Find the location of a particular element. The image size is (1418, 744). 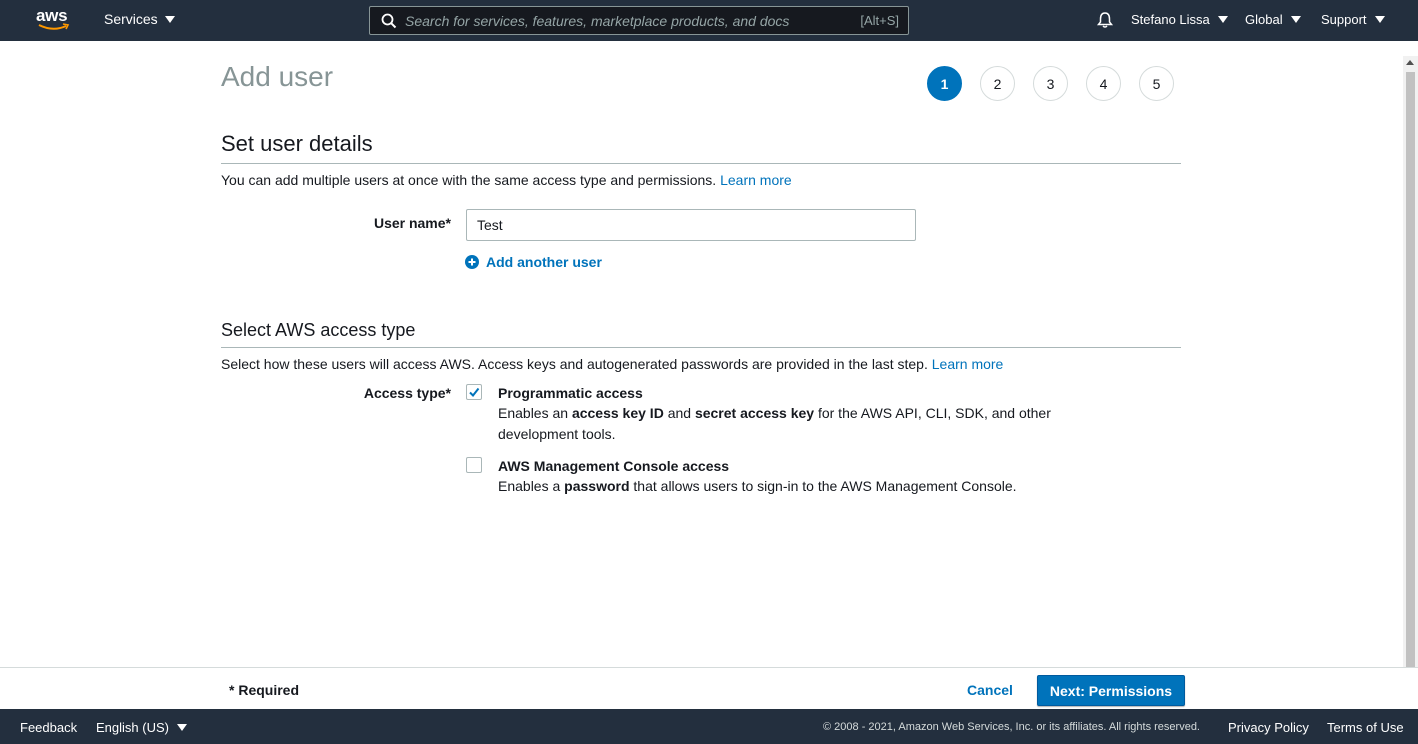

privacy-policy-link: Privacy Policy is located at coordinates (1268, 727).